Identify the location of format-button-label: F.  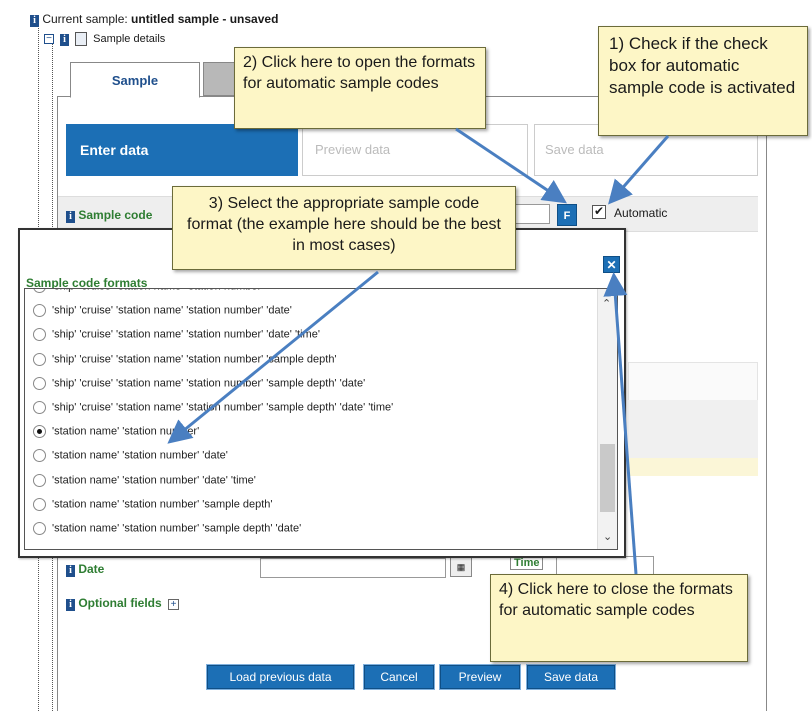
(567, 216).